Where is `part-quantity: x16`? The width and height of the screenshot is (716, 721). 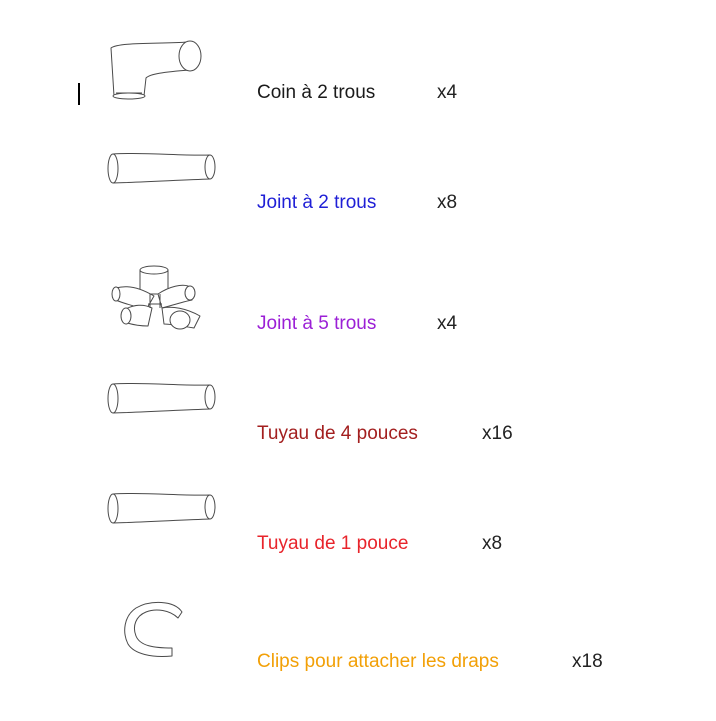 part-quantity: x16 is located at coordinates (497, 433).